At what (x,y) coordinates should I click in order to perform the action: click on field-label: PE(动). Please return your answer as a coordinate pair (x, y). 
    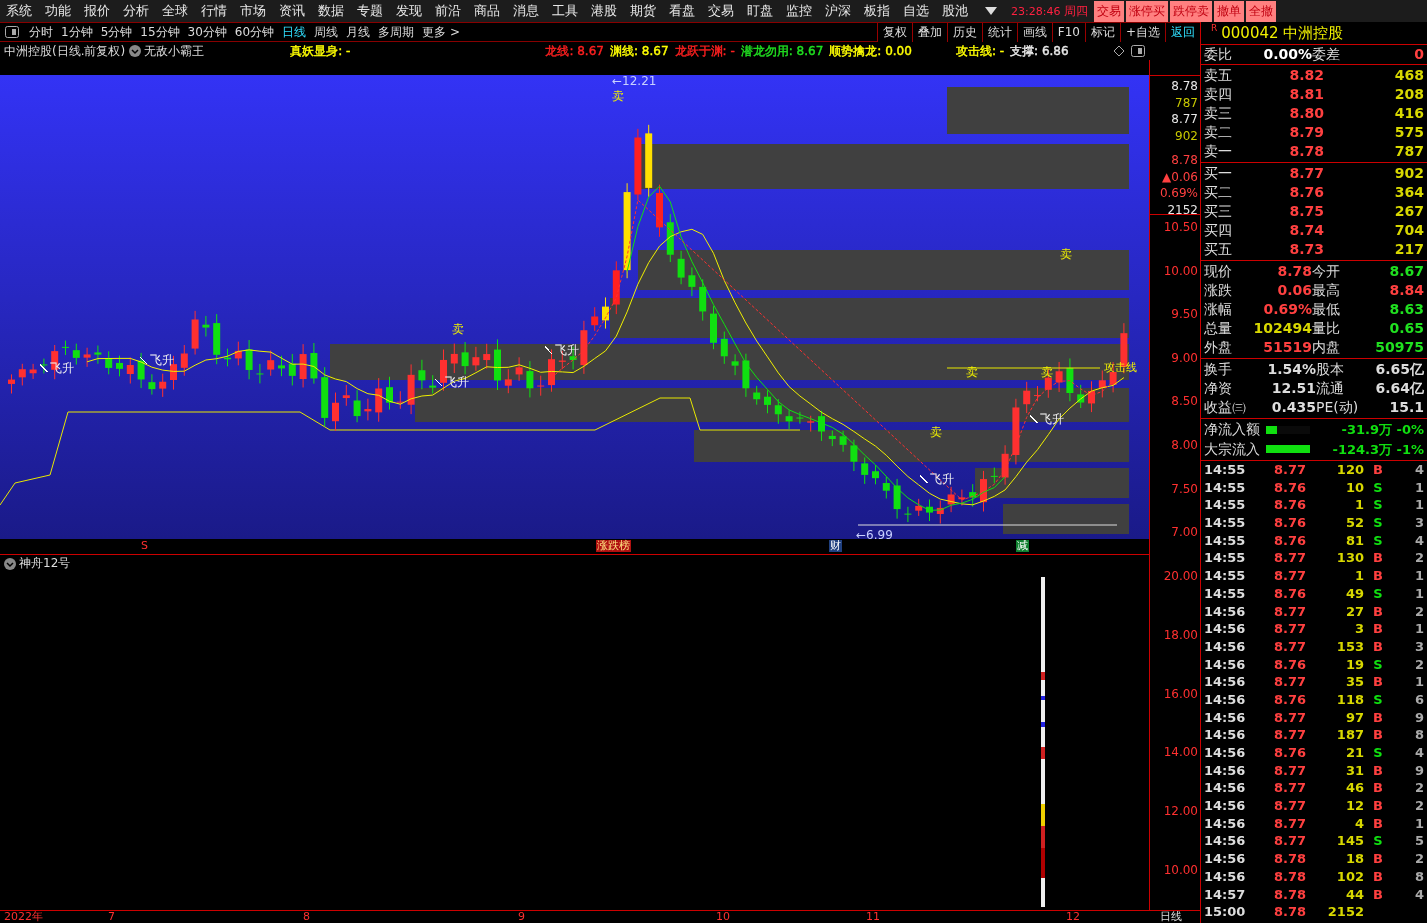
    Looking at the image, I should click on (1338, 407).